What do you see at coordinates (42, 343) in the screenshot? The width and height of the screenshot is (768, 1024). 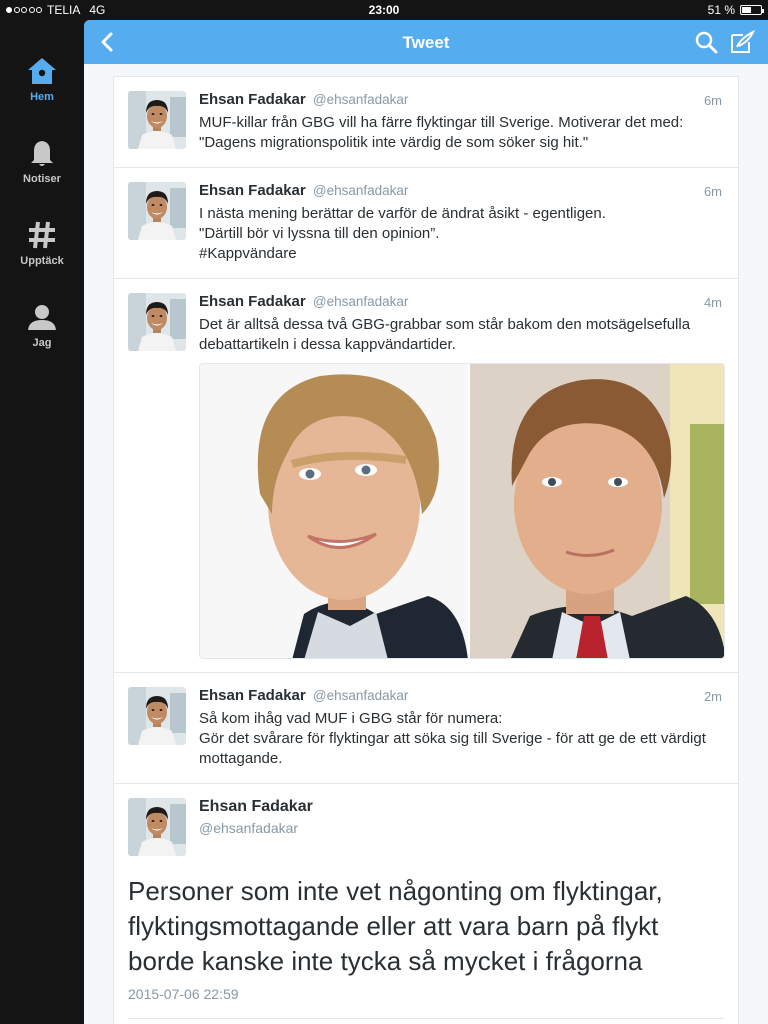 I see `sidebar-item-label: Jag` at bounding box center [42, 343].